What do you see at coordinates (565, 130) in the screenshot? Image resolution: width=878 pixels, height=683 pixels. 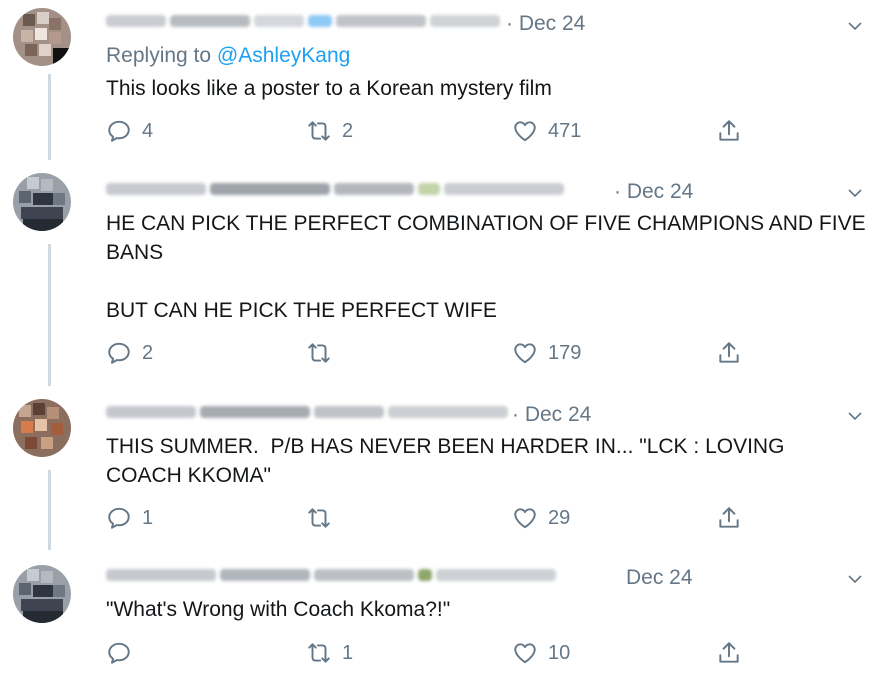 I see `like-count: 471` at bounding box center [565, 130].